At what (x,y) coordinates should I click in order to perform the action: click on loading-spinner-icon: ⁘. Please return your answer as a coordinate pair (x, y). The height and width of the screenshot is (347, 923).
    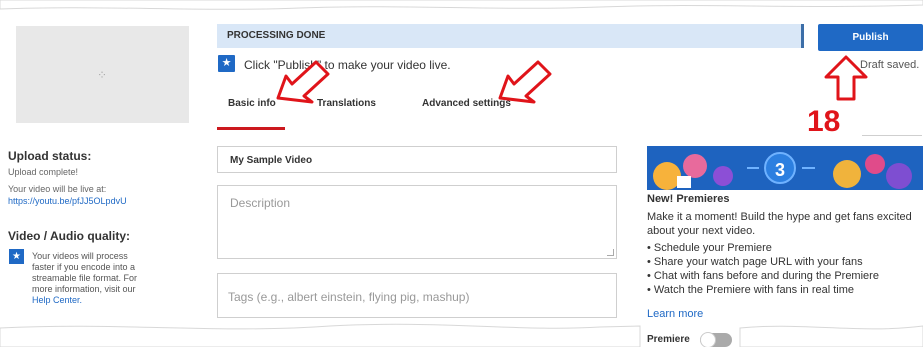
    Looking at the image, I should click on (102, 75).